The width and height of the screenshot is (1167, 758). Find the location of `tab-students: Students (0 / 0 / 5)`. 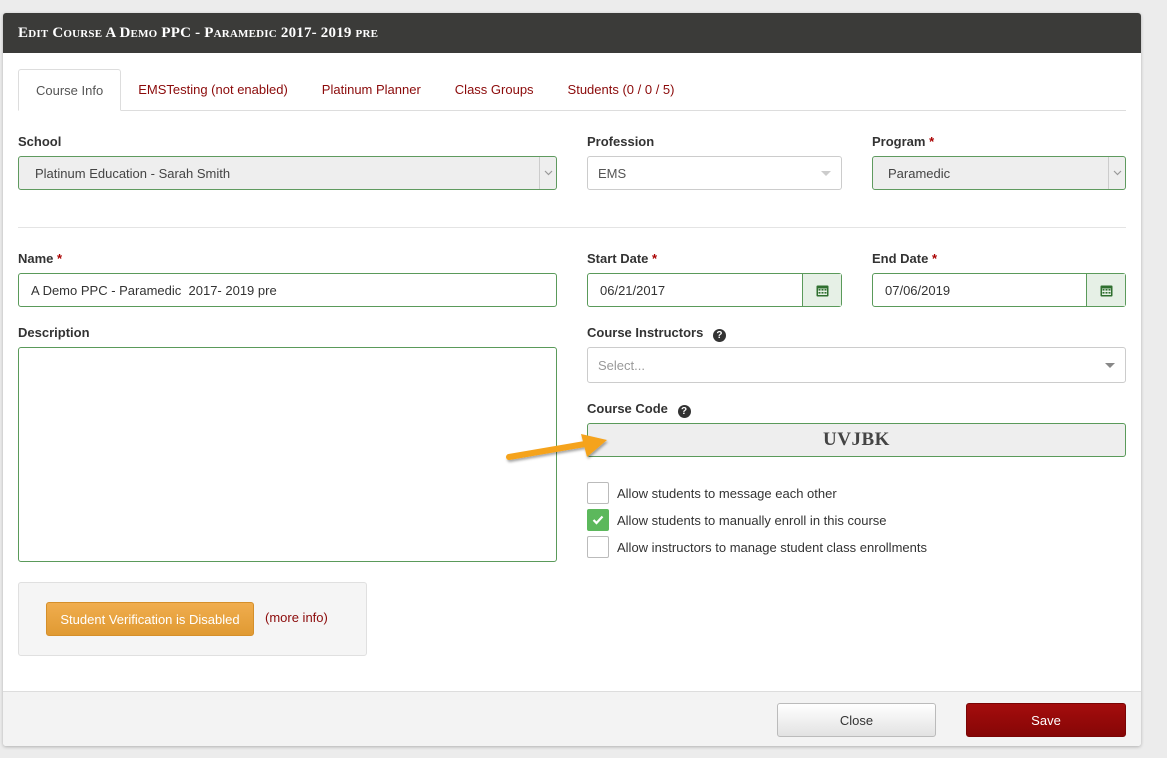

tab-students: Students (0 / 0 / 5) is located at coordinates (621, 89).